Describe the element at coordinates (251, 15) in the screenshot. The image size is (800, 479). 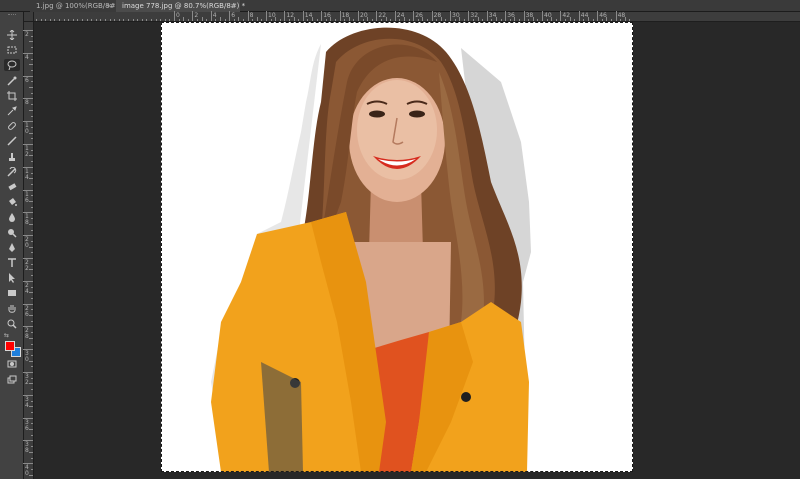
I see `ruler-label: 8` at that location.